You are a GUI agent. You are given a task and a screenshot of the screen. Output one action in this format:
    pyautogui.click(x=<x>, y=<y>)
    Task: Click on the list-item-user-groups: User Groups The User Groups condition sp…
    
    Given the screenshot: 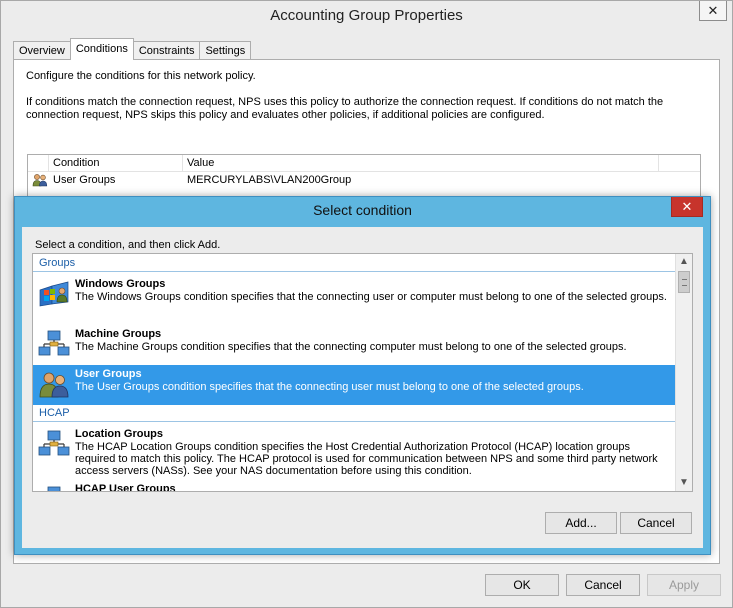 What is the action you would take?
    pyautogui.click(x=354, y=385)
    